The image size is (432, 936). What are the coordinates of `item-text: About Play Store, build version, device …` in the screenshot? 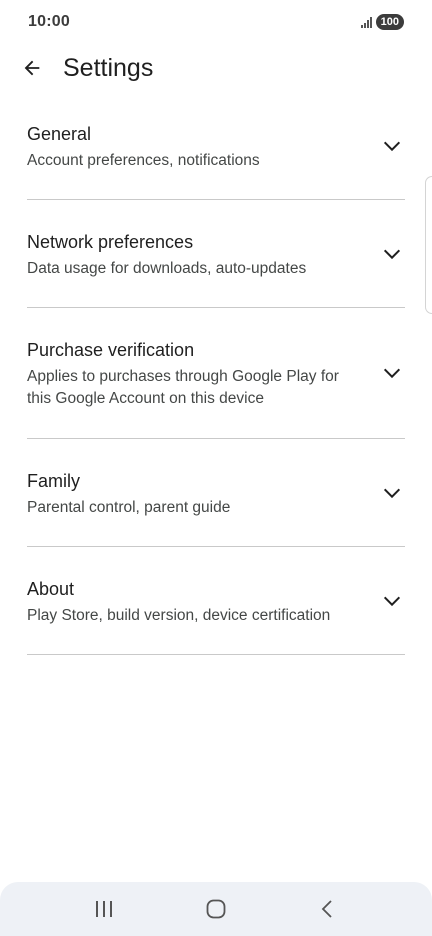 It's located at (216, 602).